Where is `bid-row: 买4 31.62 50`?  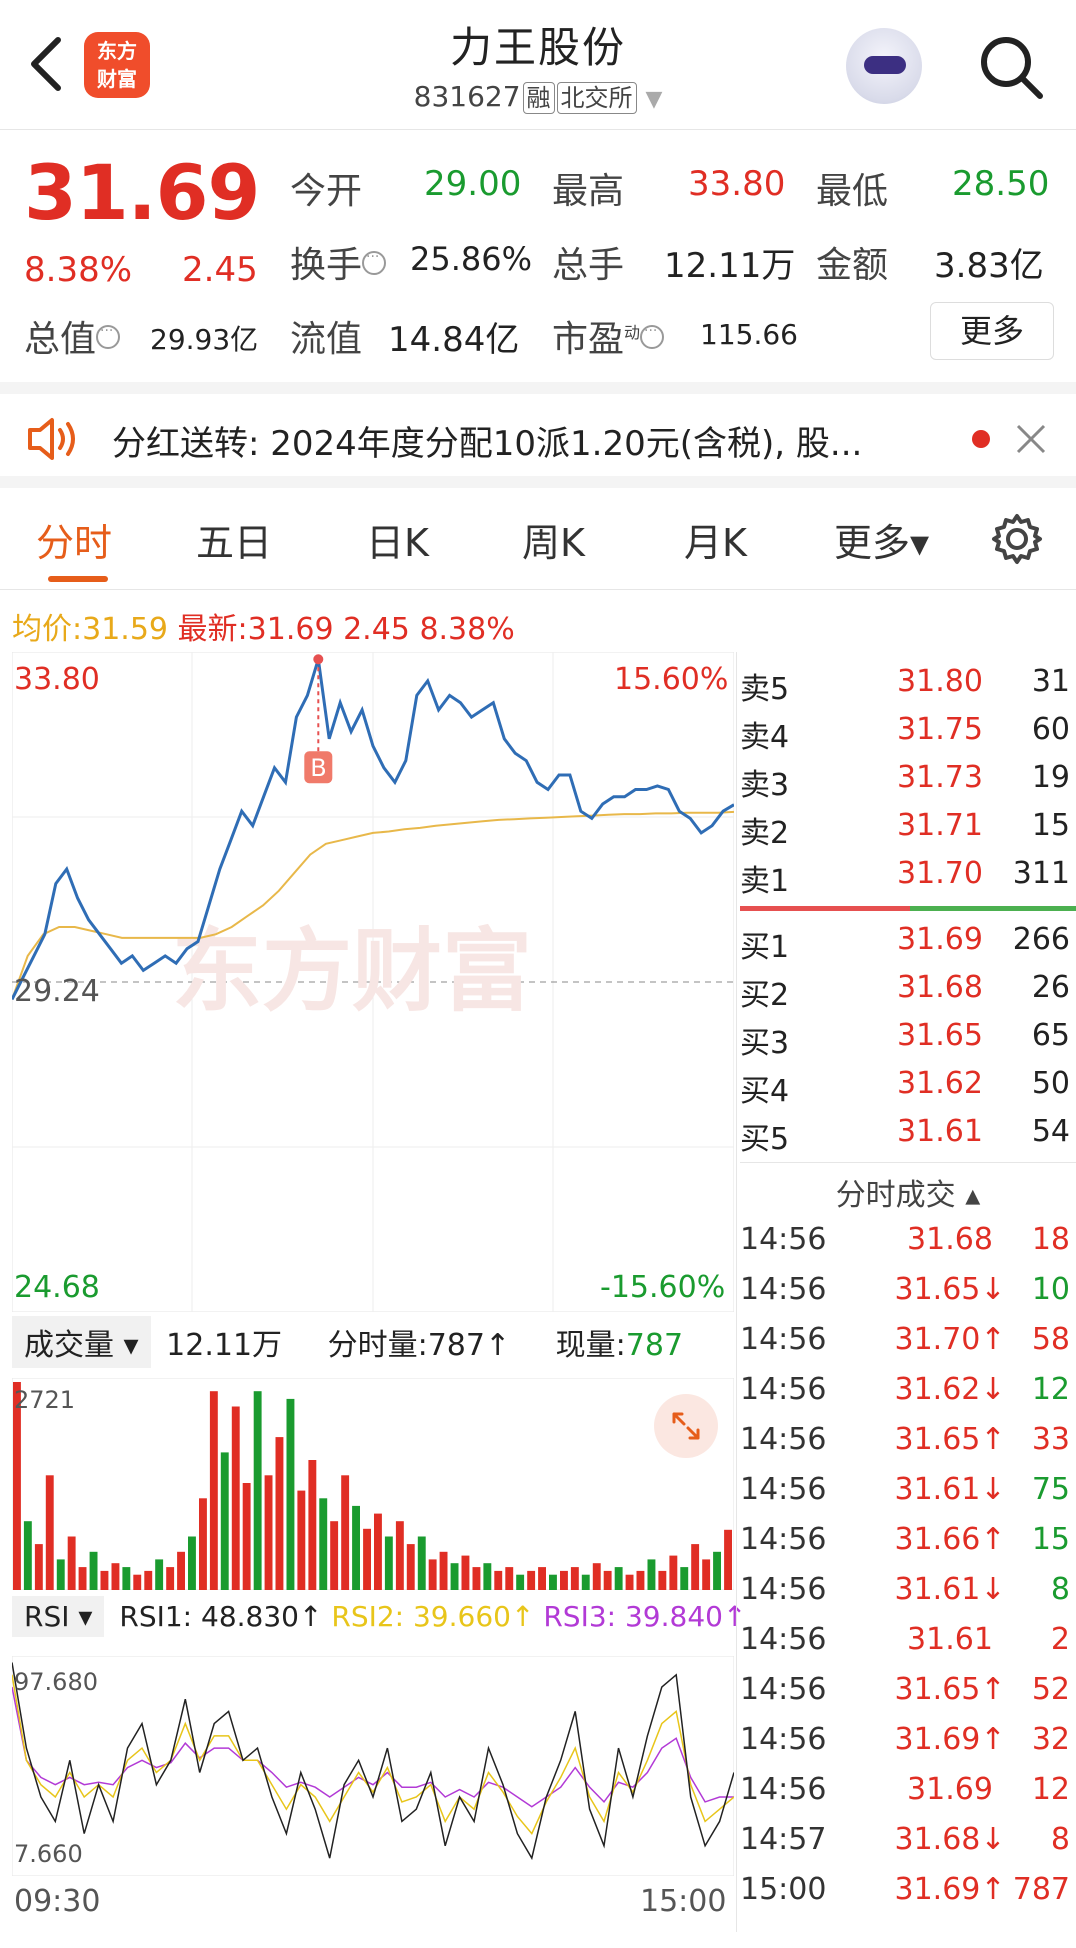
bid-row: 买4 31.62 50 is located at coordinates (905, 1090).